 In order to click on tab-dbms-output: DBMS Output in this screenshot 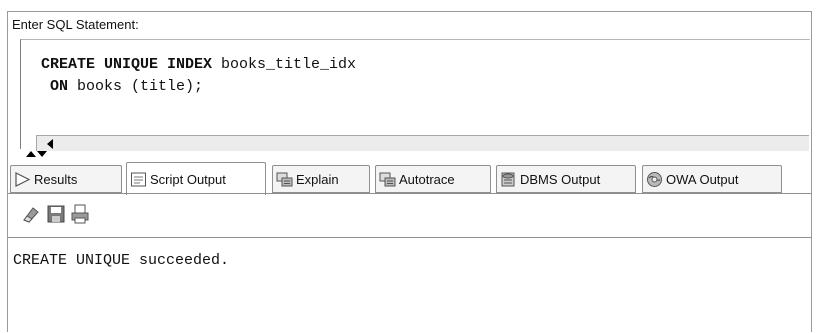, I will do `click(566, 179)`.